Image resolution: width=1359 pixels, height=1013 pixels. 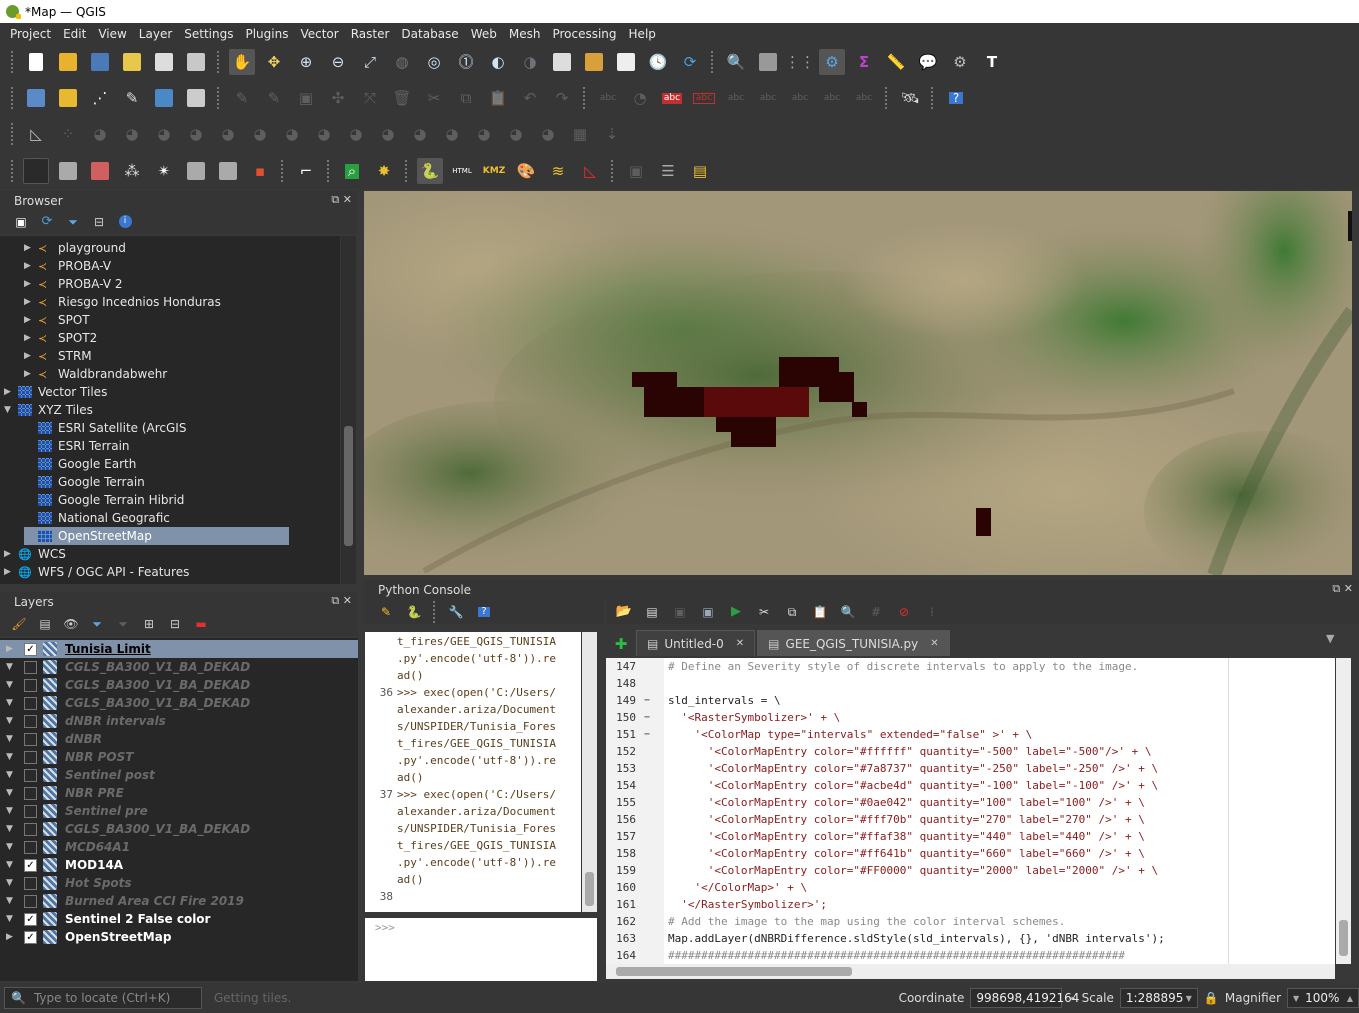 I want to click on visibility-eye-icon: 👁, so click(x=71, y=624).